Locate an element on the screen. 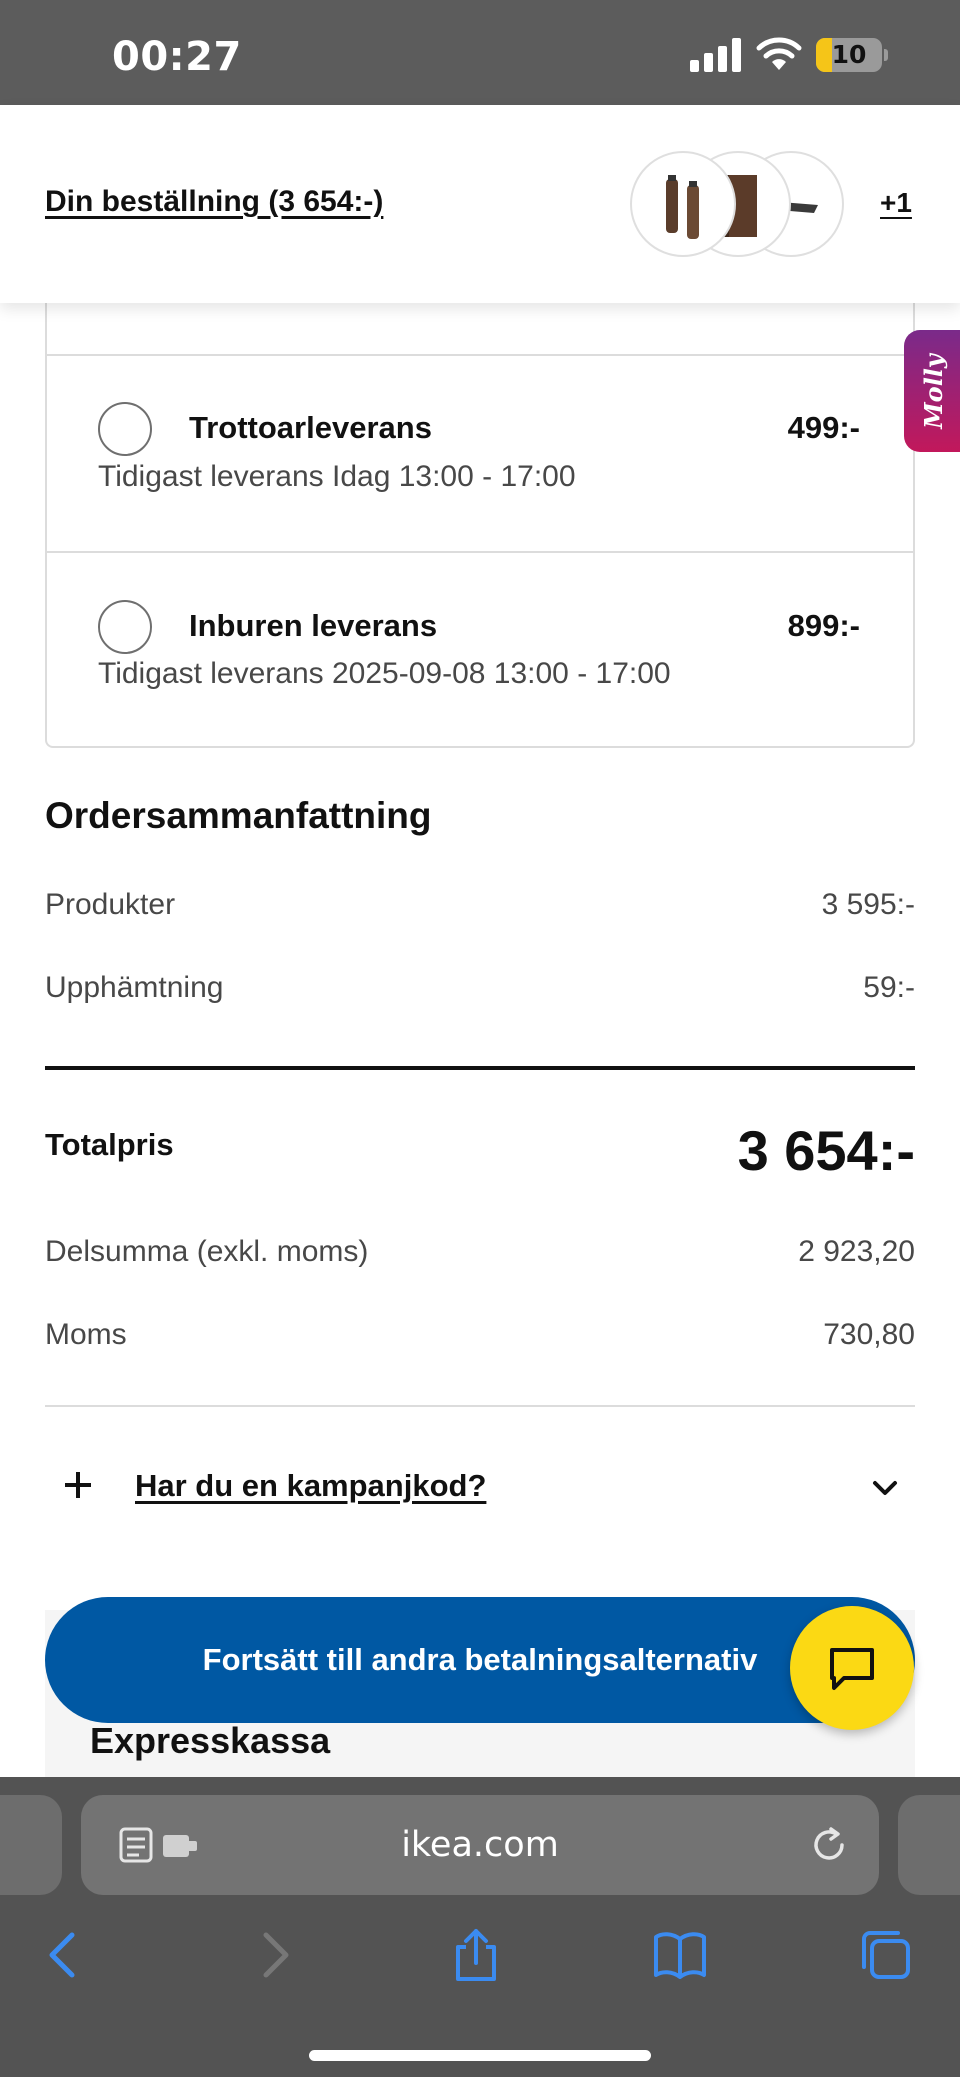 The image size is (960, 2077). url-text: ikea.com is located at coordinates (480, 1845).